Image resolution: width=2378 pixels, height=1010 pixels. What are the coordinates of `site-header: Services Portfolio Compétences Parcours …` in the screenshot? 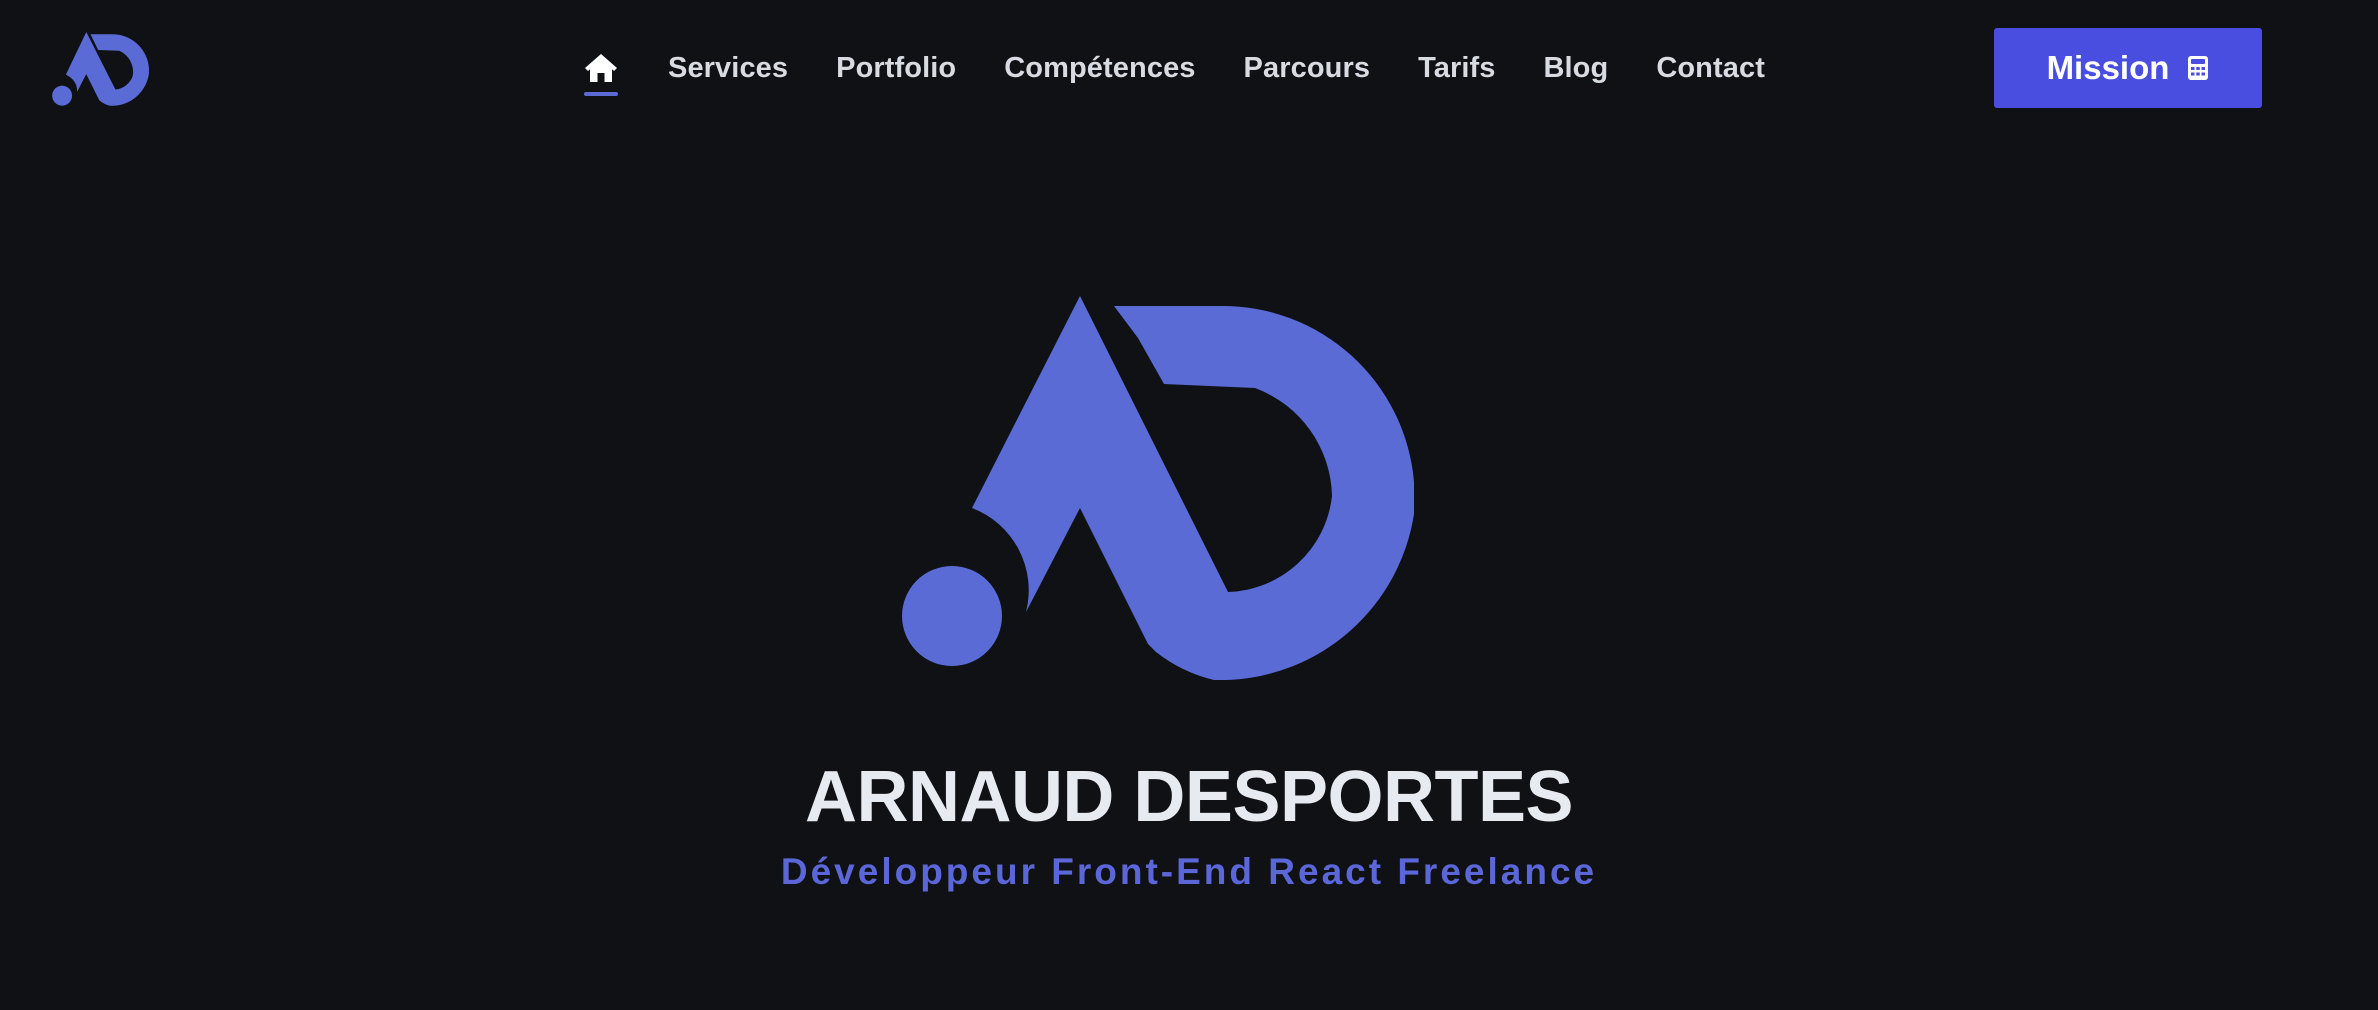 It's located at (1189, 68).